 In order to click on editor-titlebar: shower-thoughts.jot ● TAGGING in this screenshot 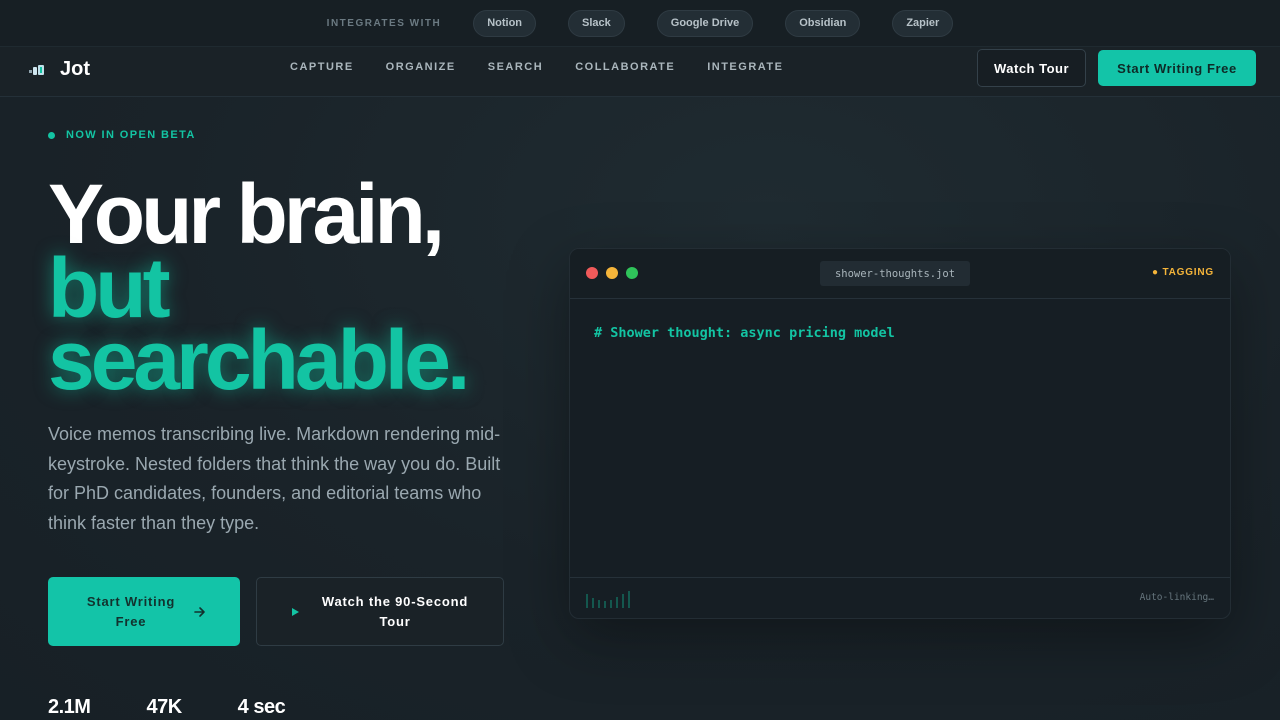, I will do `click(900, 274)`.